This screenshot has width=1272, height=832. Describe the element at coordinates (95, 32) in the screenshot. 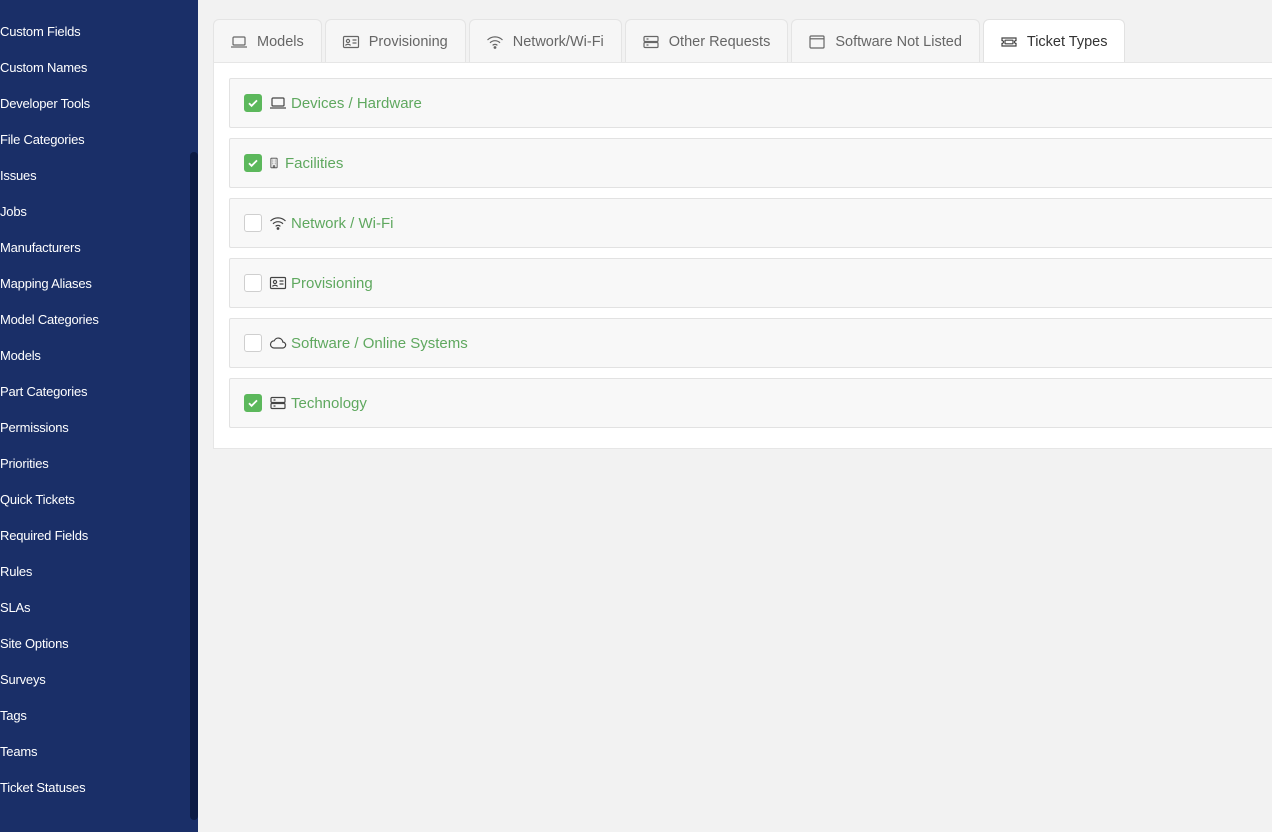

I see `sidebar-item-custom-fields: Custom Fields` at that location.